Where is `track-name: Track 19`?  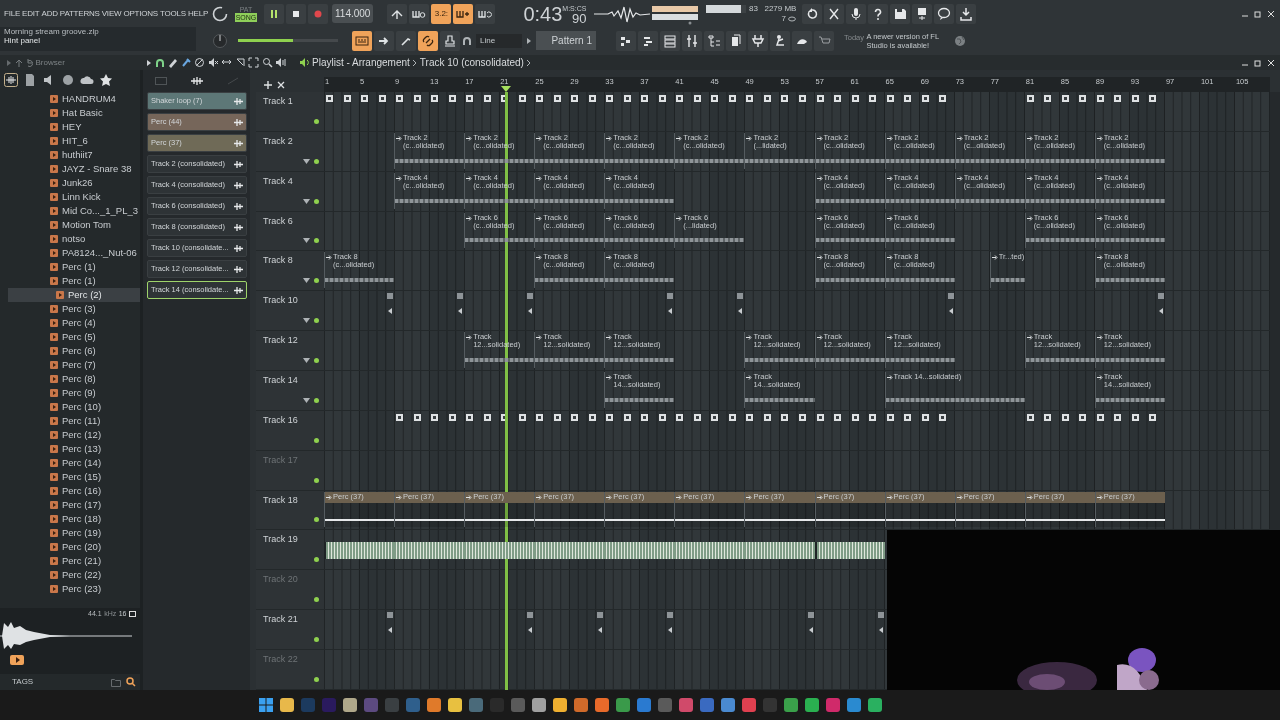 track-name: Track 19 is located at coordinates (280, 540).